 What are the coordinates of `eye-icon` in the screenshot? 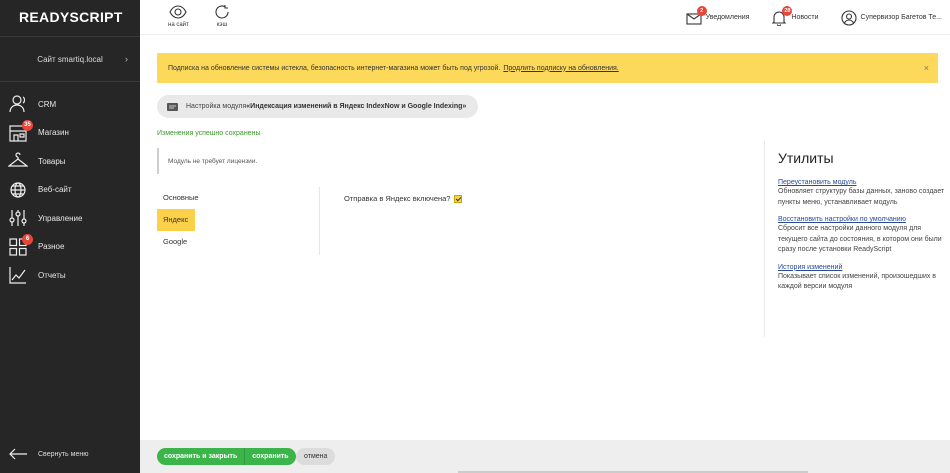 It's located at (178, 12).